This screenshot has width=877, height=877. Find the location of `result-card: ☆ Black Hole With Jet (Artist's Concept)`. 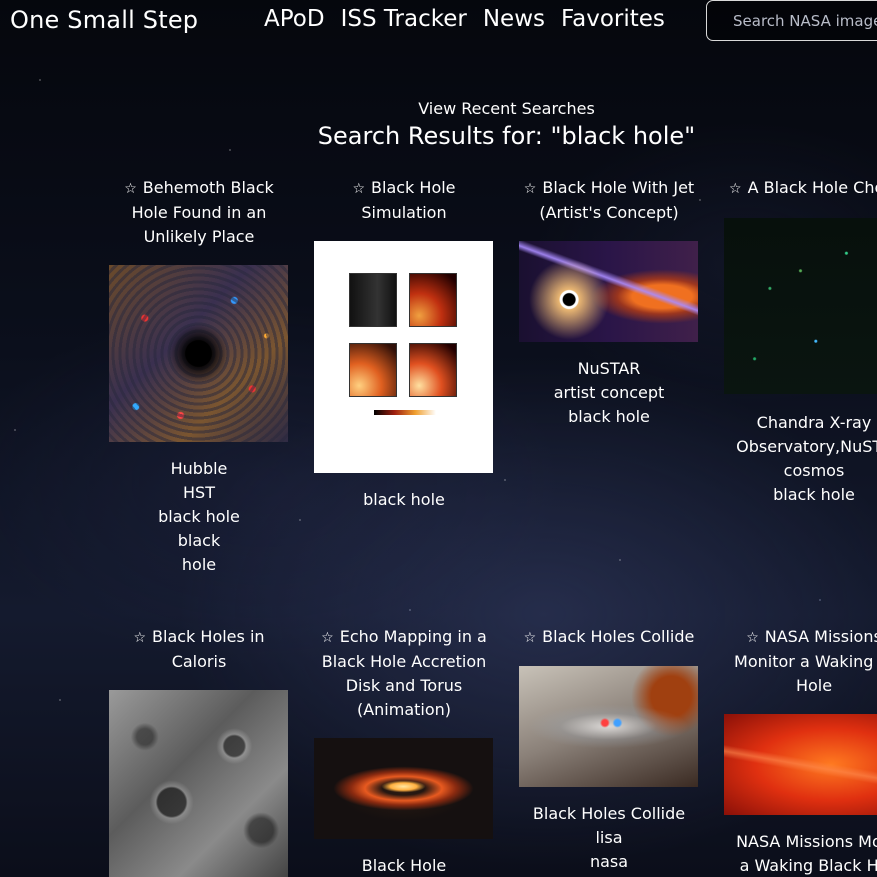

result-card: ☆ Black Hole With Jet (Artist's Concept) is located at coordinates (609, 200).